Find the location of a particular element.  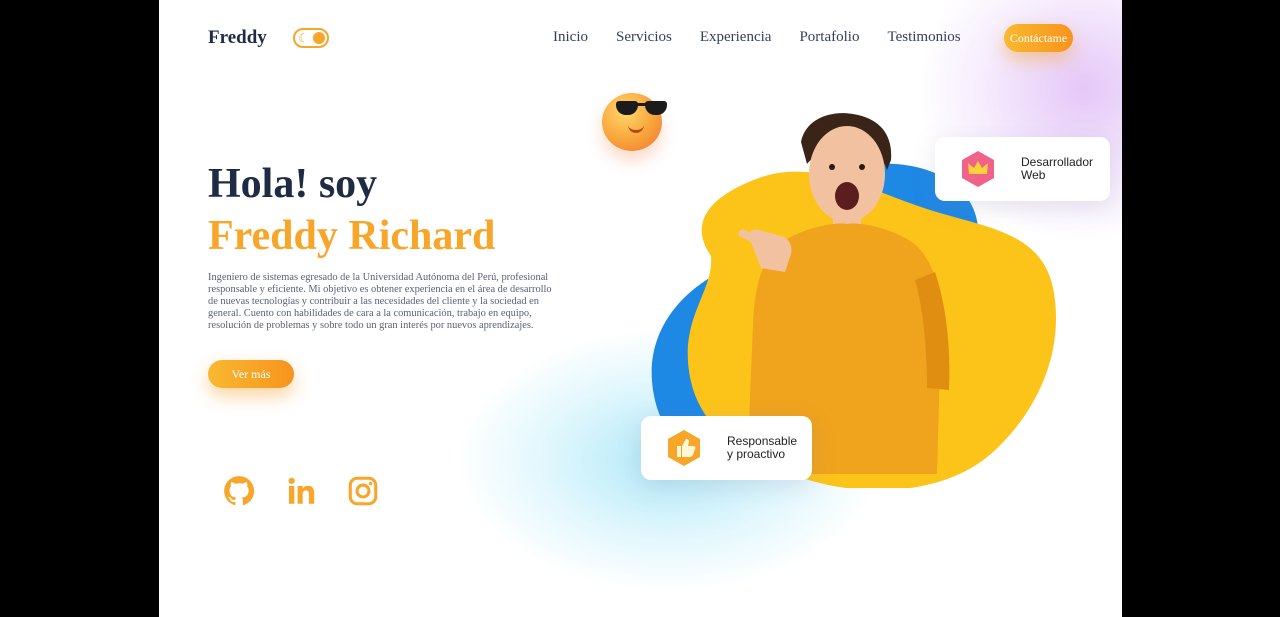

hero-name: Freddy Richard is located at coordinates (352, 236).